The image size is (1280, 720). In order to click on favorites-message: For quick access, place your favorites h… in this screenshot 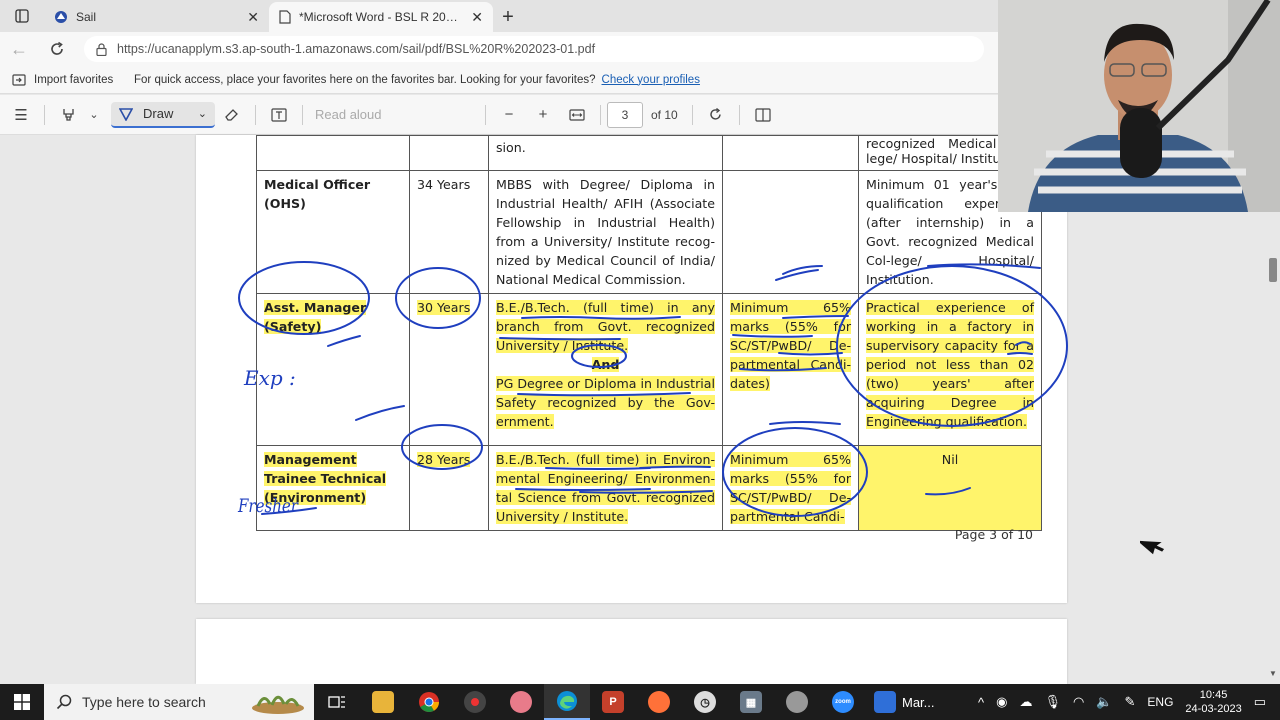, I will do `click(365, 79)`.